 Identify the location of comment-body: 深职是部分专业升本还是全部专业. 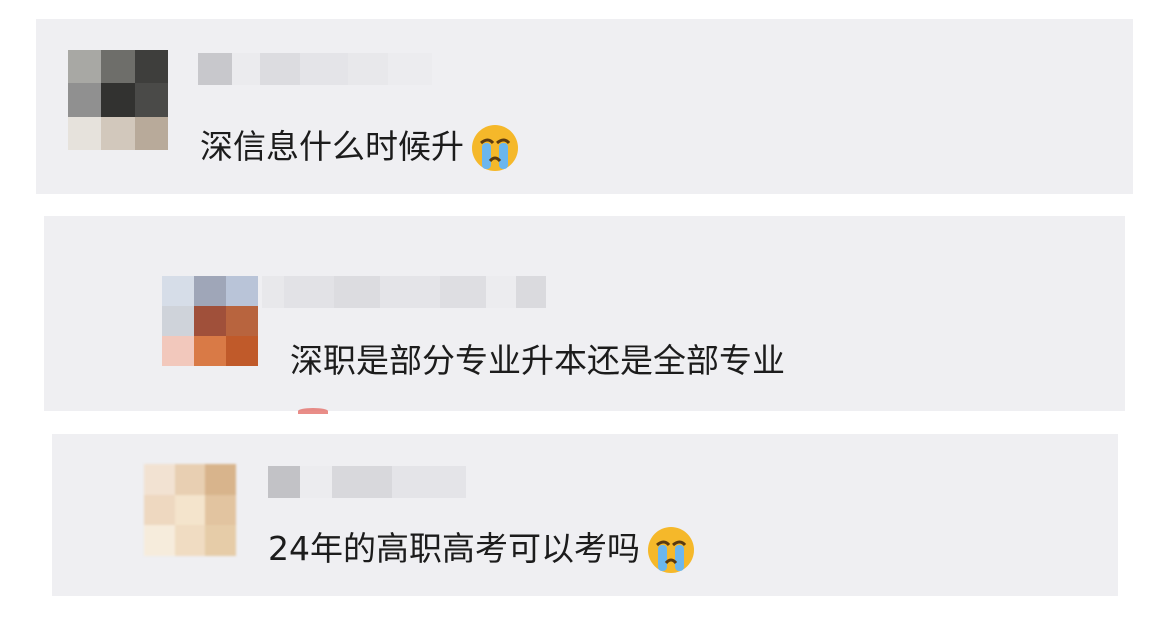
(537, 360).